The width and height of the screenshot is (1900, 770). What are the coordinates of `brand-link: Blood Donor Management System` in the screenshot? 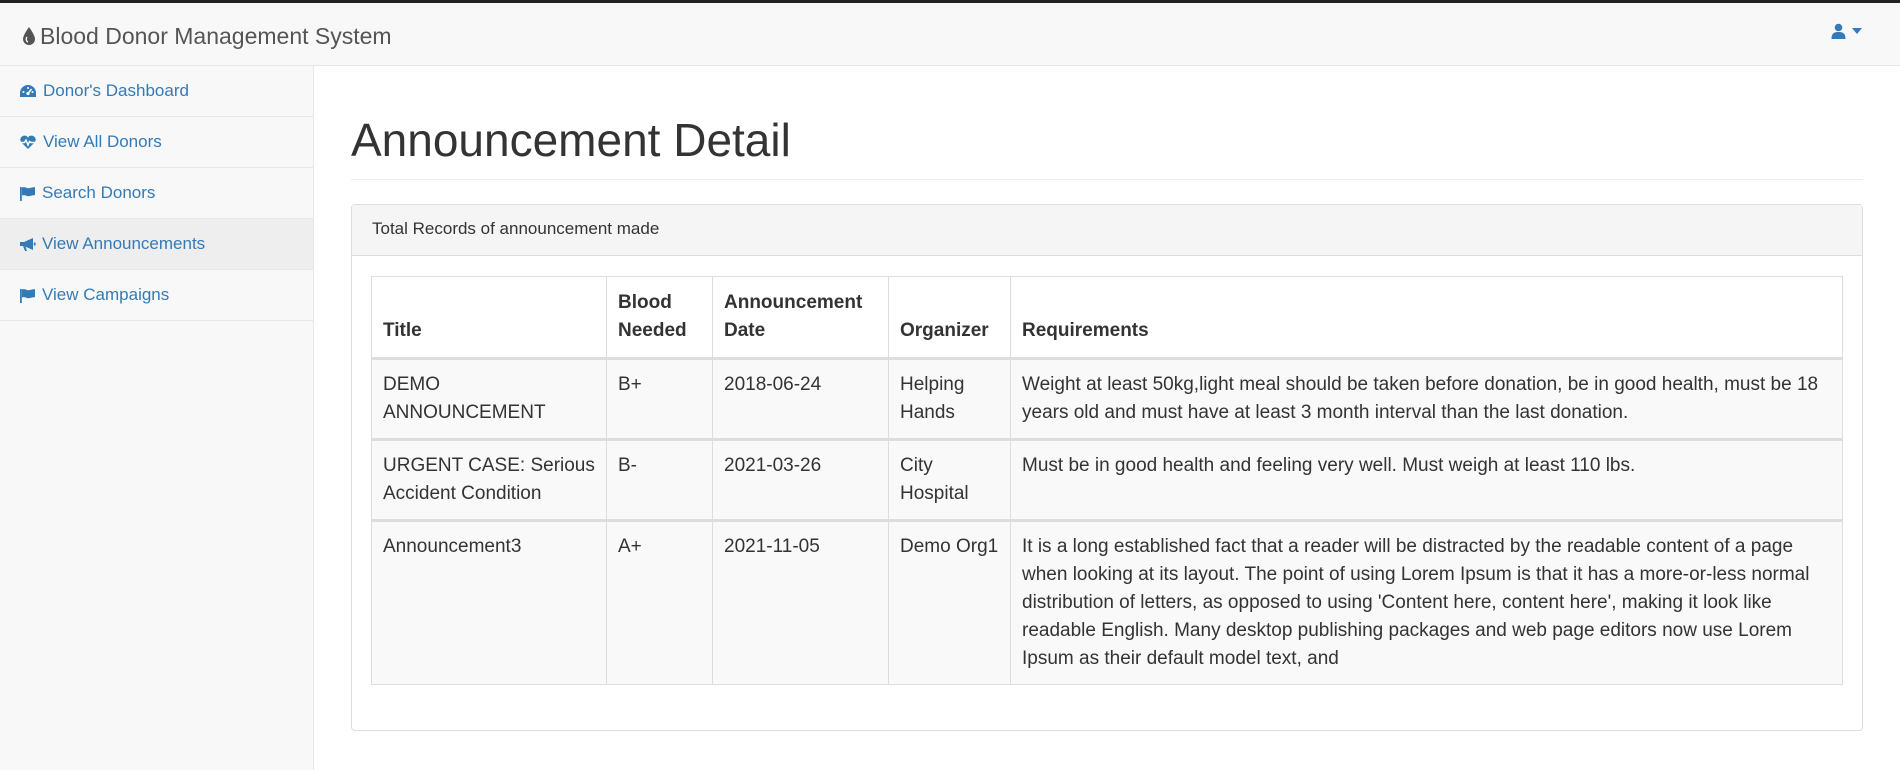 It's located at (206, 36).